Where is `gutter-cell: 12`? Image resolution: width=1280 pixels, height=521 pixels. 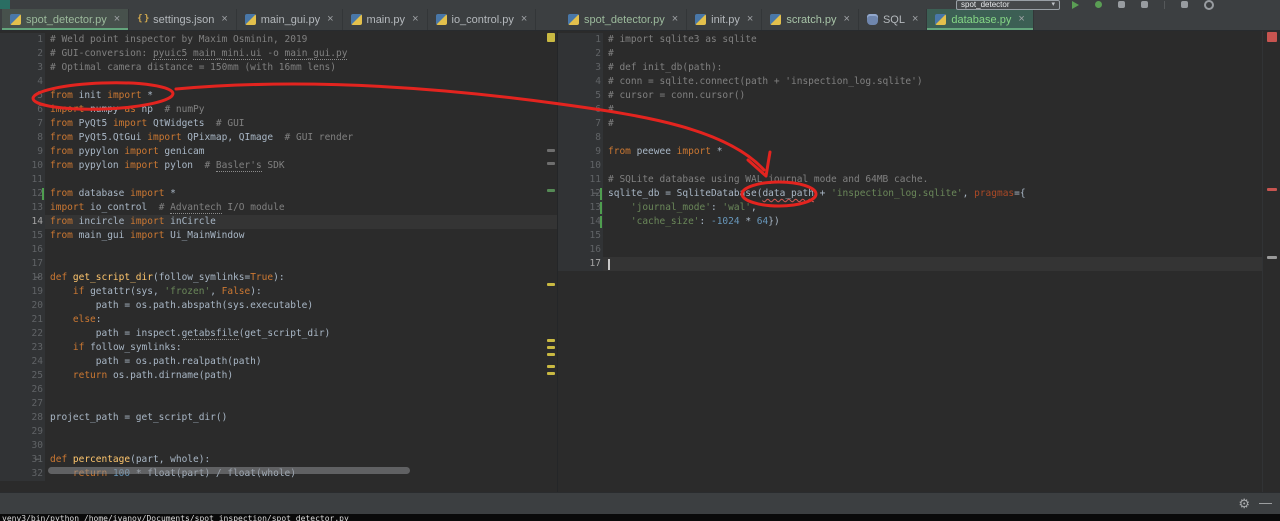 gutter-cell: 12 is located at coordinates (22, 194).